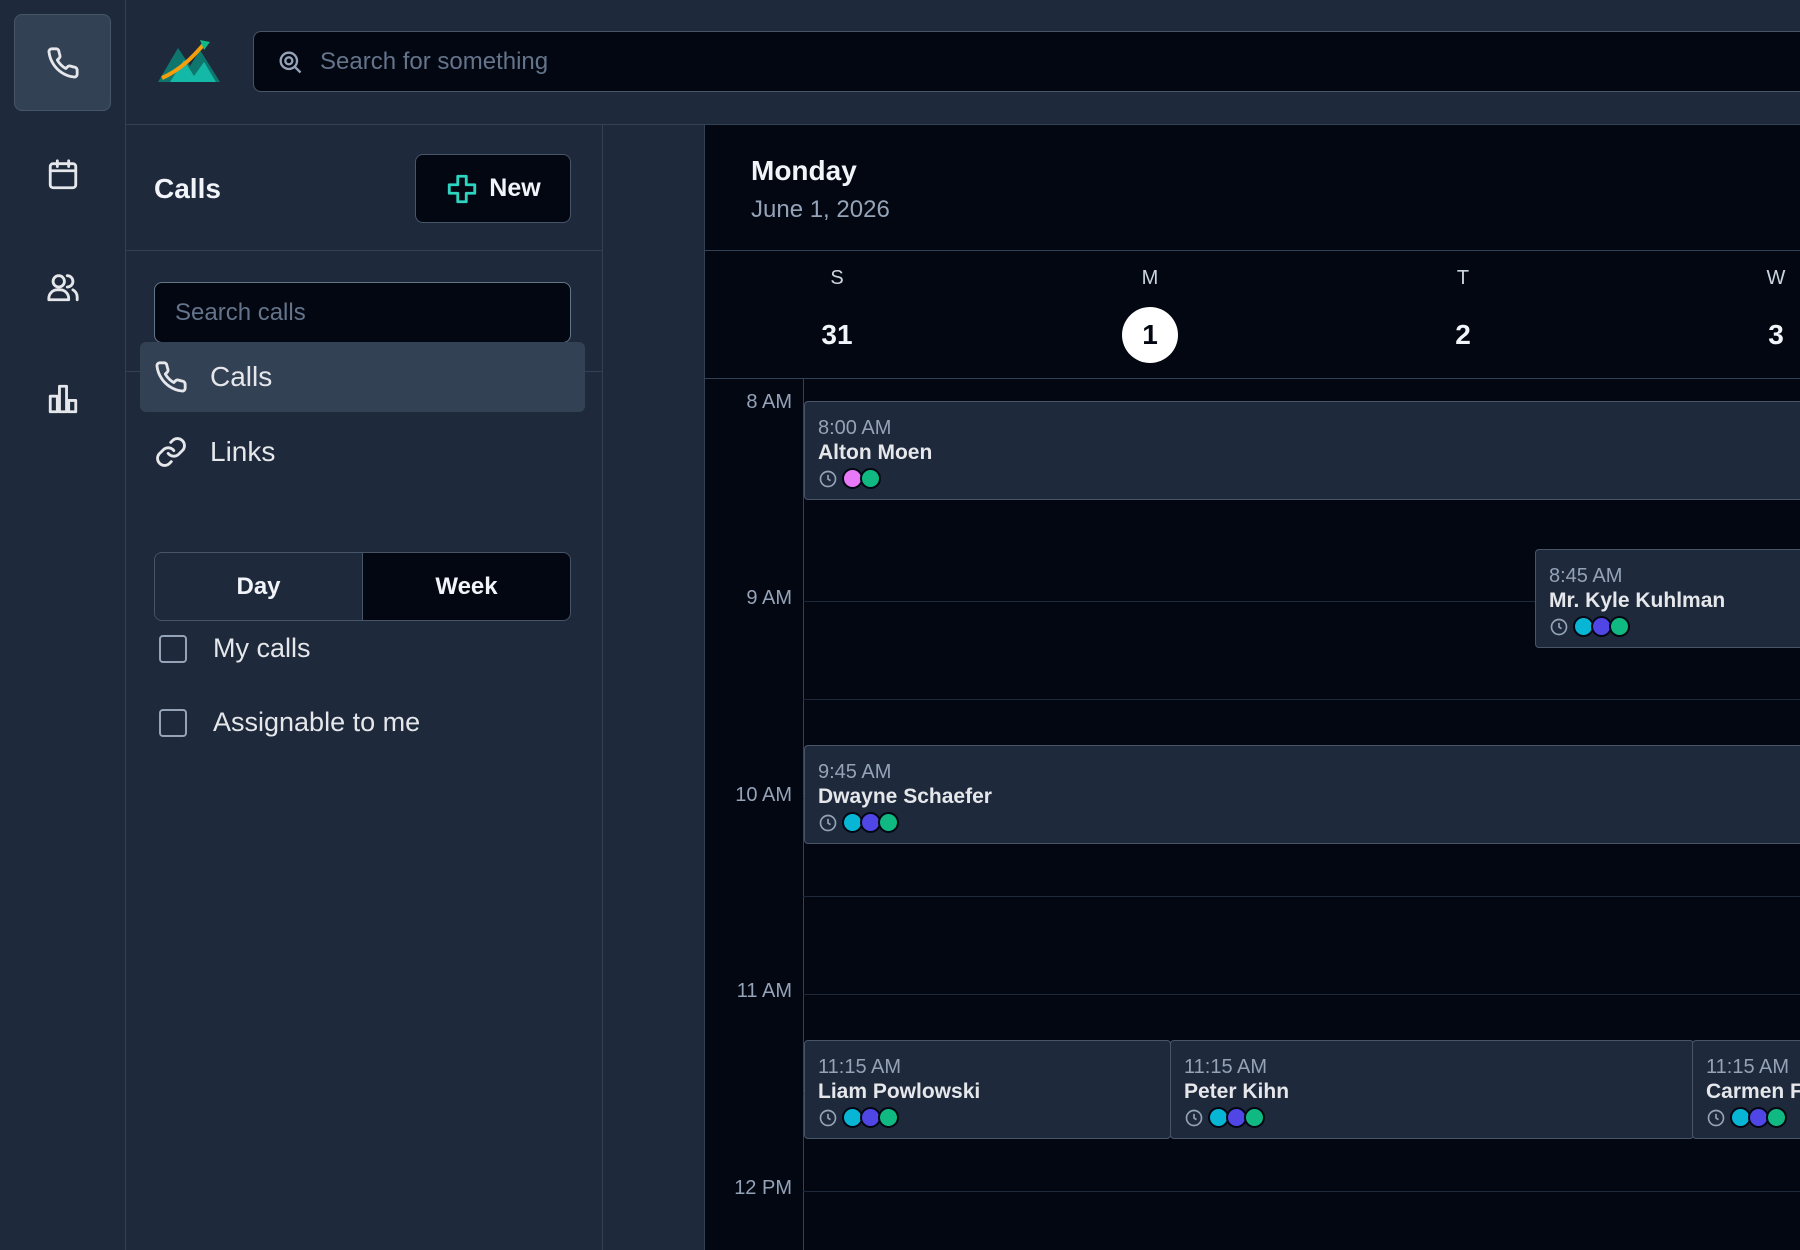 The image size is (1800, 1250). What do you see at coordinates (1059, 61) in the screenshot?
I see `global-search-input` at bounding box center [1059, 61].